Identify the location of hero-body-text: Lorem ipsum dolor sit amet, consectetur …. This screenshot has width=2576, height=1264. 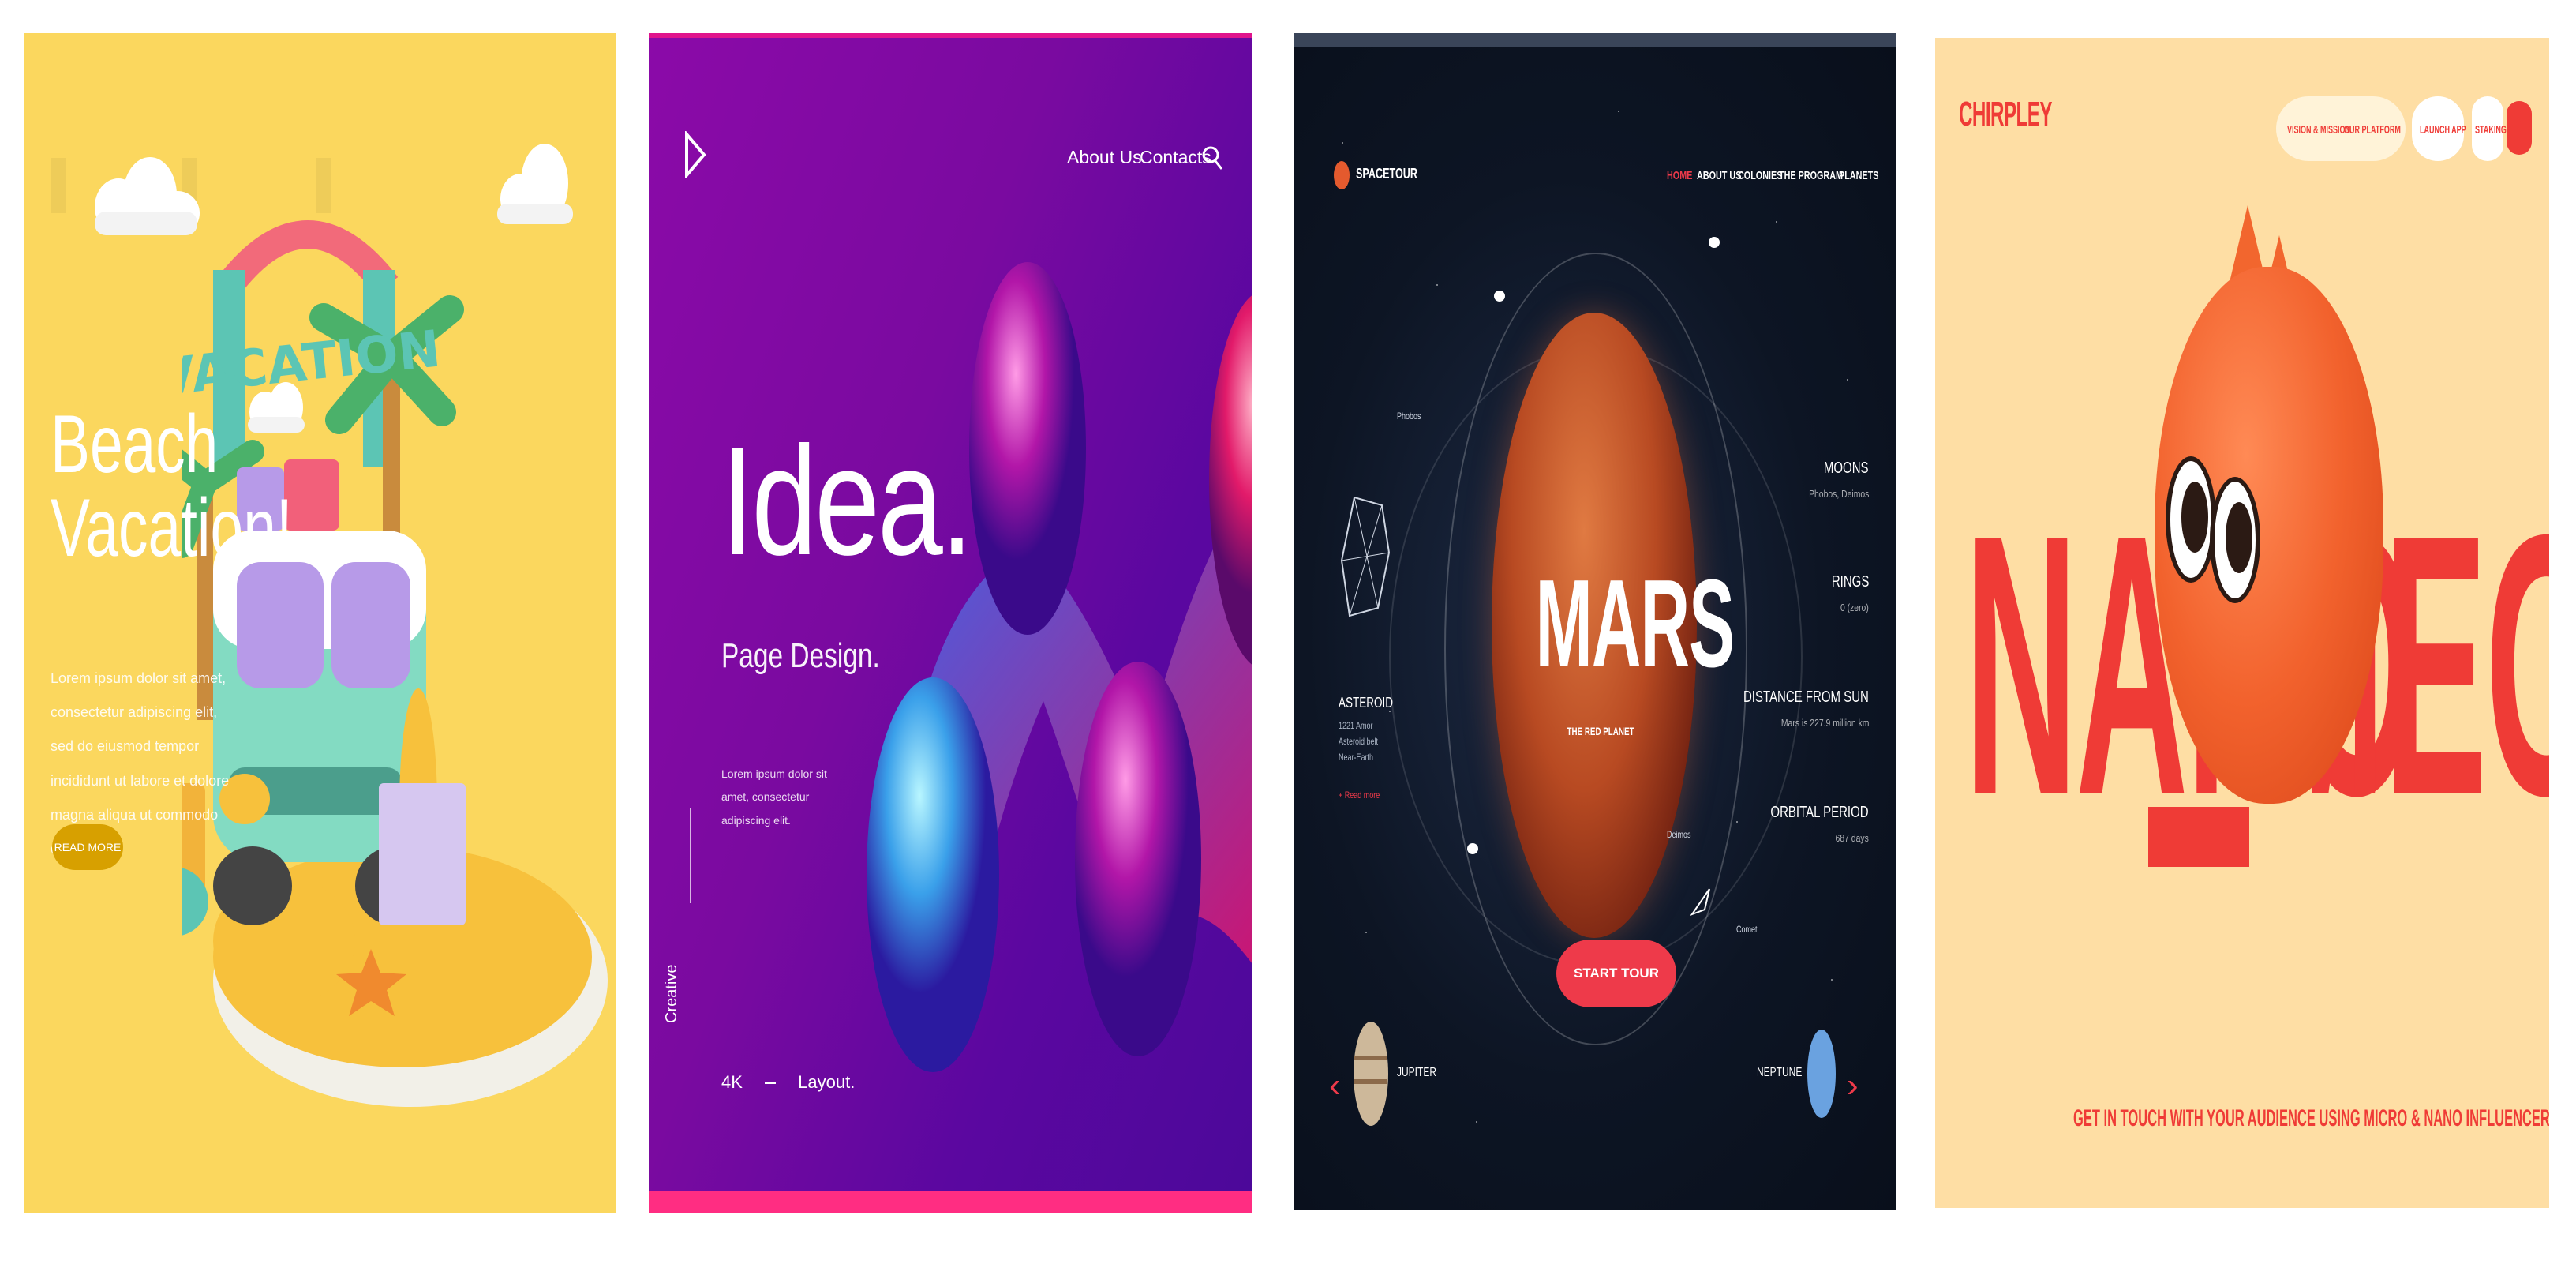
(774, 797).